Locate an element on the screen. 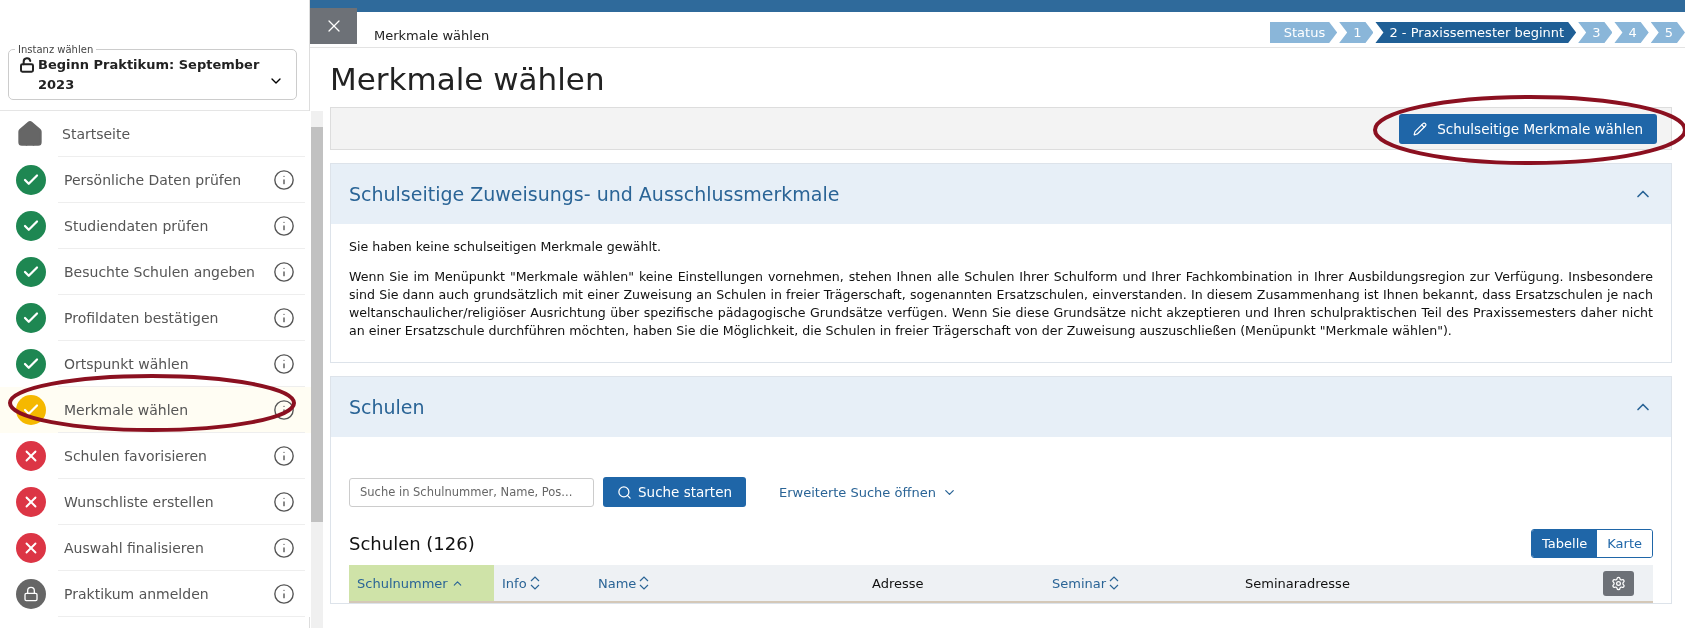  header-title: Merkmale wählen is located at coordinates (432, 35).